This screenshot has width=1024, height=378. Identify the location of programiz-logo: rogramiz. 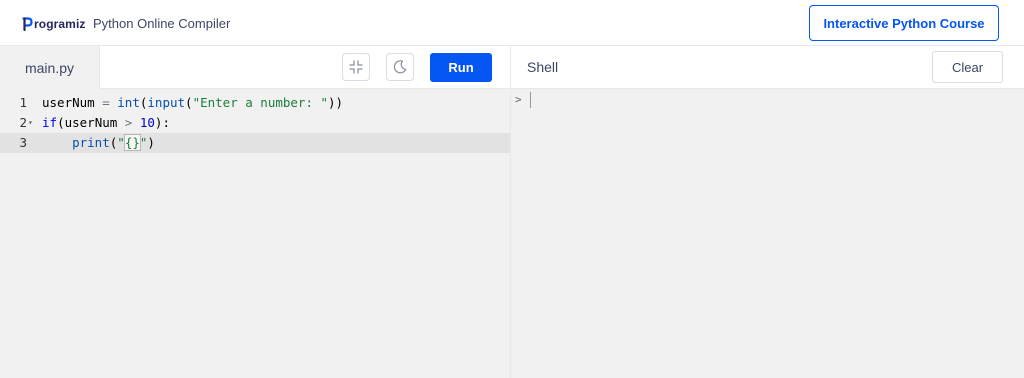
(53, 24).